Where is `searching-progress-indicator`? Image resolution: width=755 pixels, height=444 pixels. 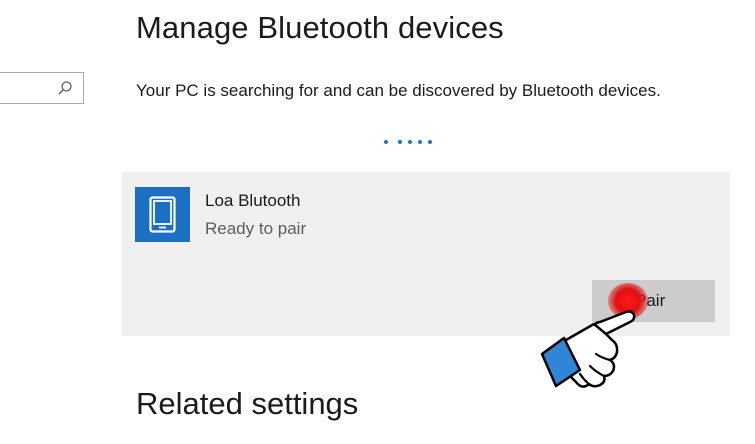 searching-progress-indicator is located at coordinates (408, 142).